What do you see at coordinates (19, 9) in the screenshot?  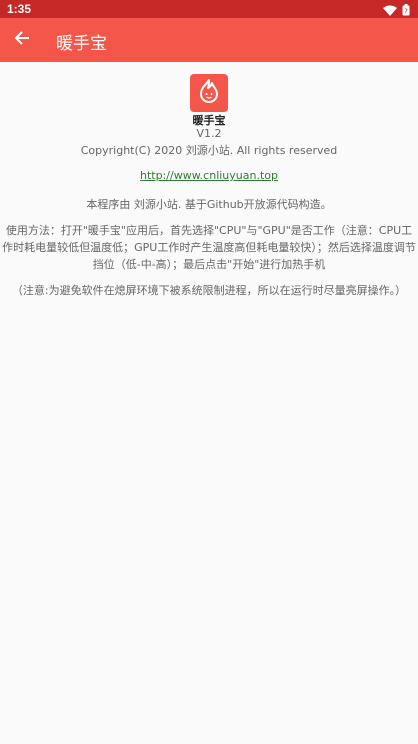 I see `status-time: 1:35` at bounding box center [19, 9].